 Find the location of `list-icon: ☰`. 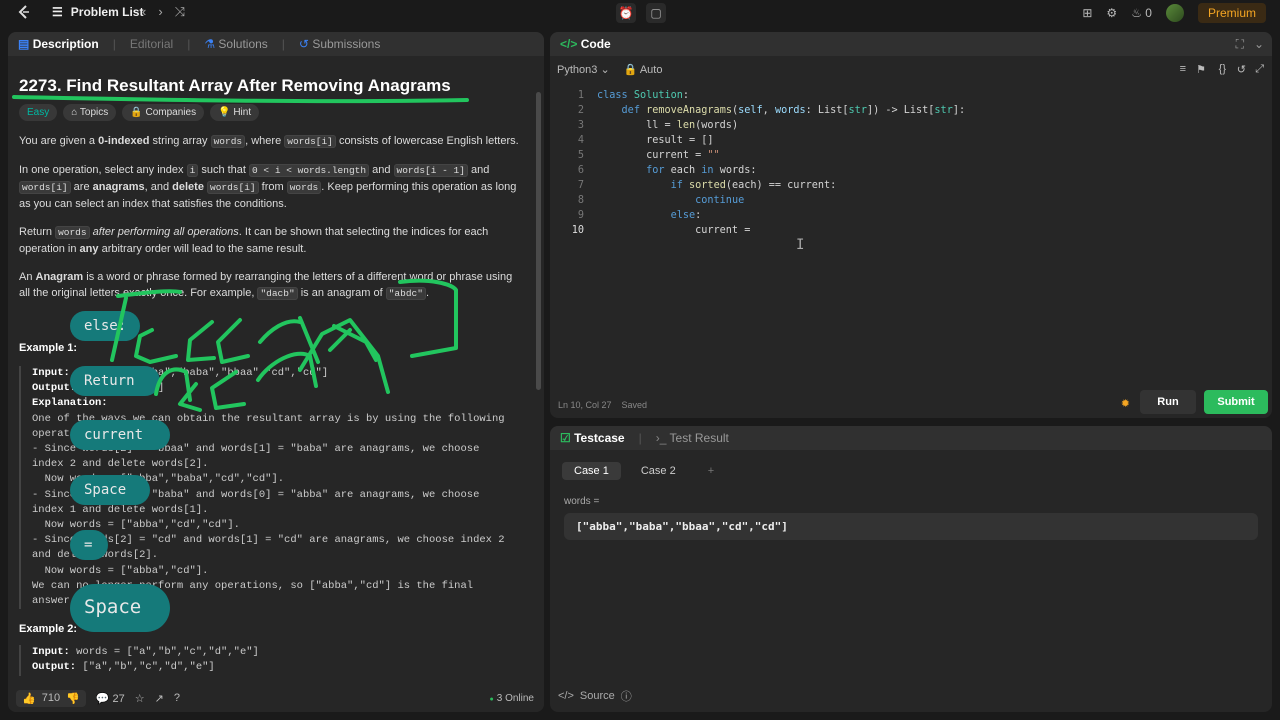

list-icon: ☰ is located at coordinates (57, 12).